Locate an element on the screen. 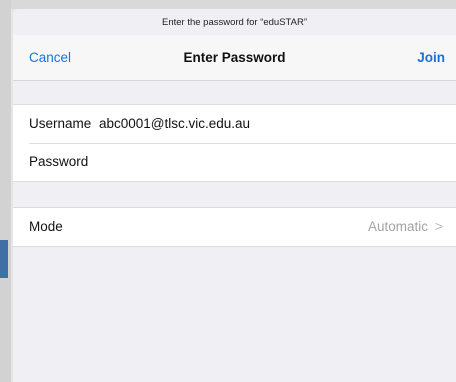 The width and height of the screenshot is (456, 382). password-row: Password is located at coordinates (234, 162).